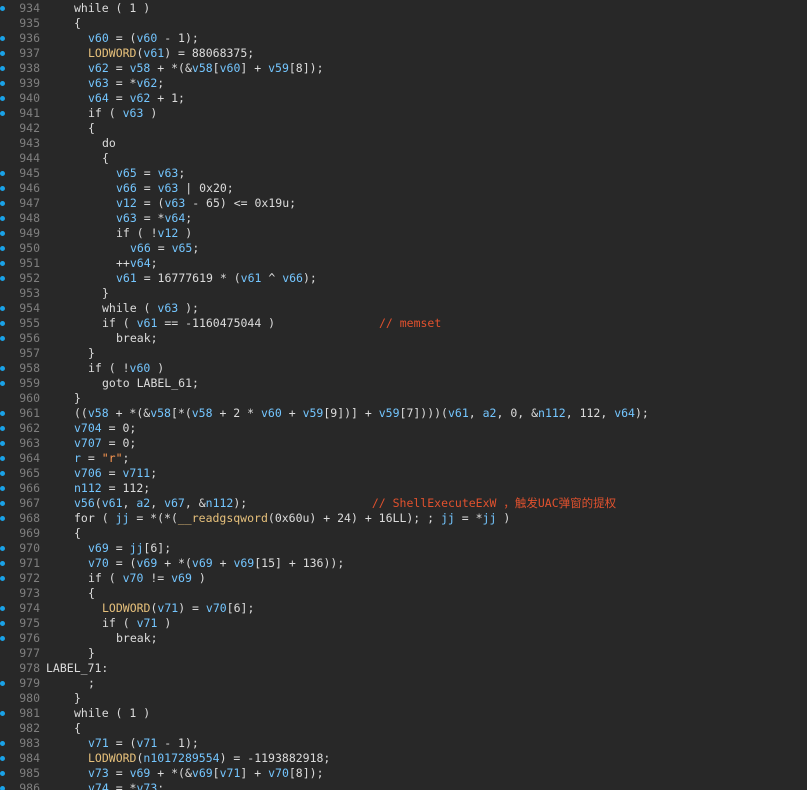 The width and height of the screenshot is (807, 790). Describe the element at coordinates (403, 353) in the screenshot. I see `code-line: 957}` at that location.